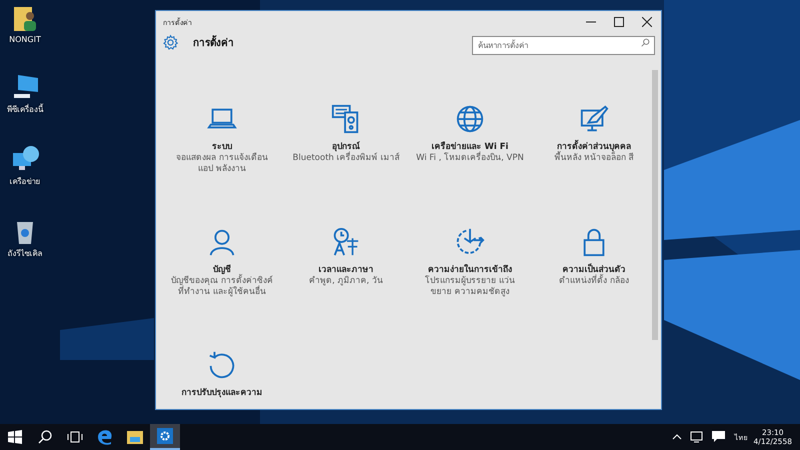 This screenshot has height=450, width=800. Describe the element at coordinates (594, 282) in the screenshot. I see `category-description: ตำแหน่งที่ตั้ง กล้อง` at that location.